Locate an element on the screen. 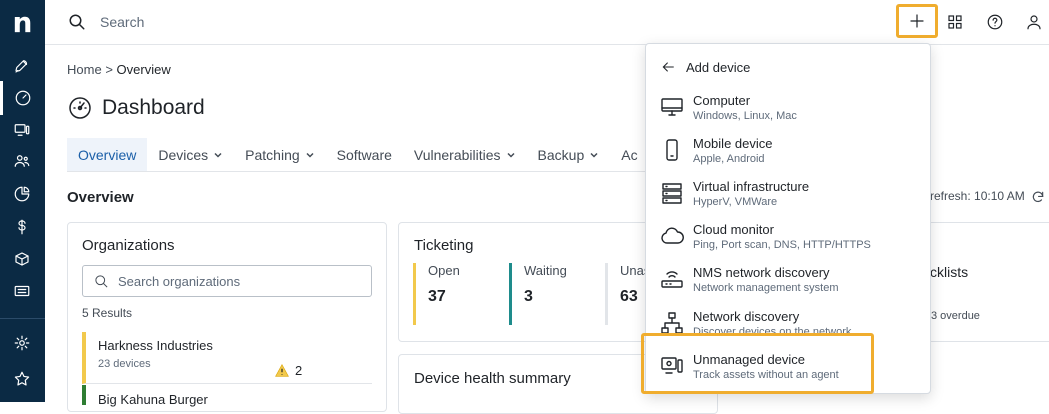 This screenshot has height=414, width=1049. ticketing-label: Open is located at coordinates (444, 270).